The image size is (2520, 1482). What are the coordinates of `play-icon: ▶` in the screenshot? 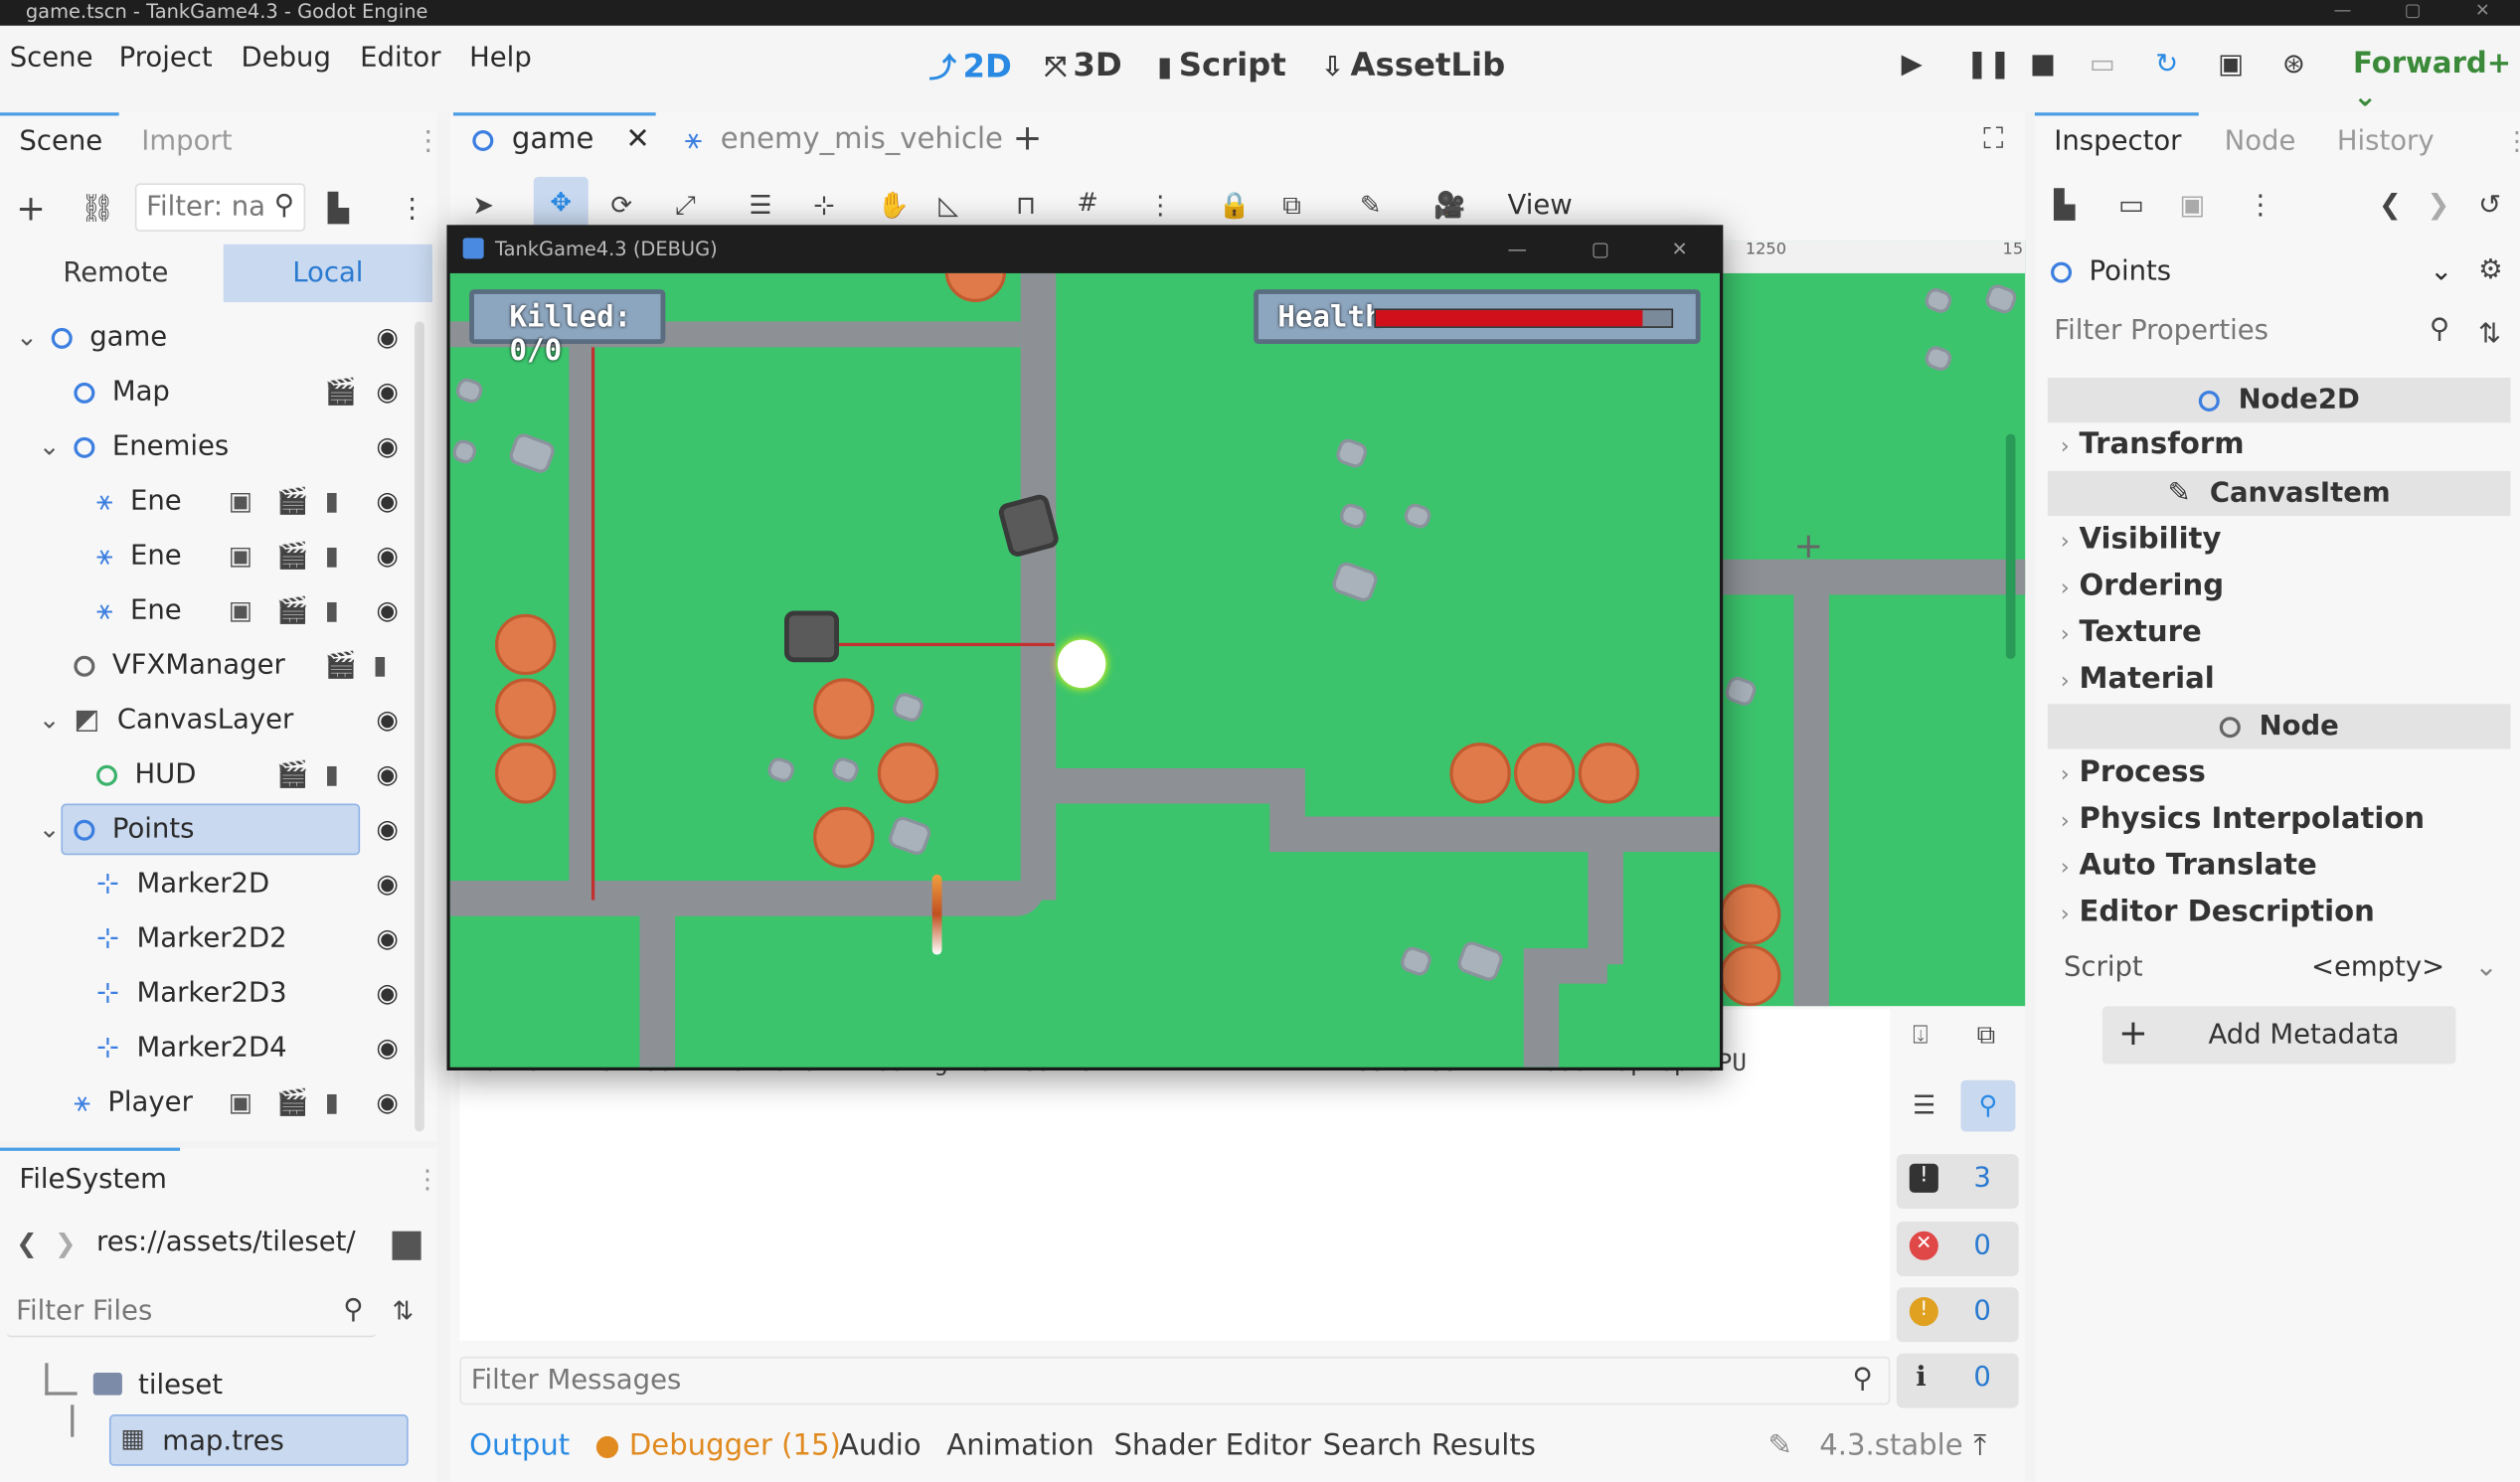 It's located at (1912, 65).